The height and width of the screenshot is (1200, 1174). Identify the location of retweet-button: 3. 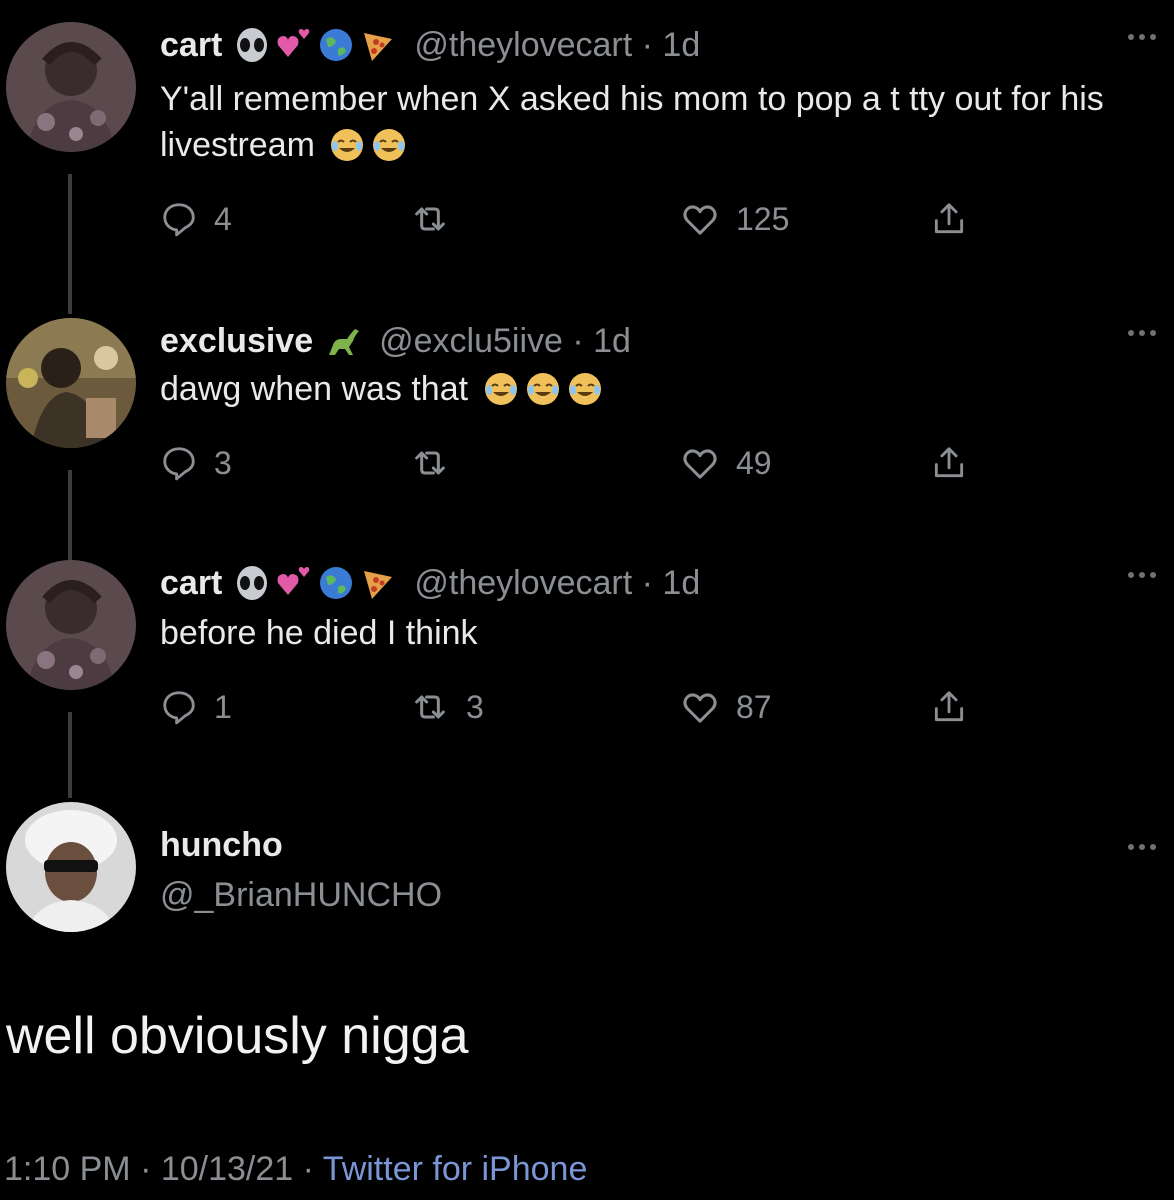
(447, 707).